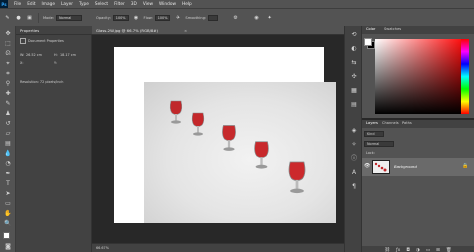  Describe the element at coordinates (136, 17) in the screenshot. I see `pressure-opacity-icon: ◉` at that location.